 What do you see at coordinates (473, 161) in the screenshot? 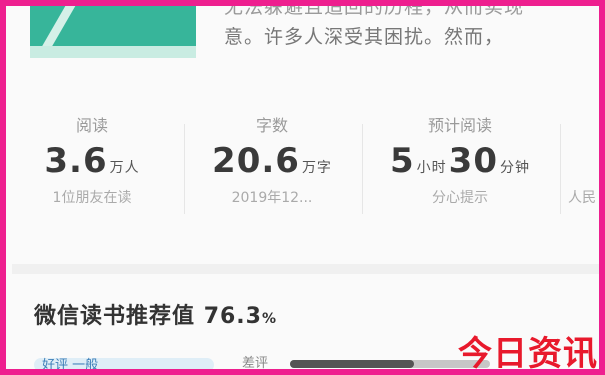
I see `stat-minutes-number: 30` at bounding box center [473, 161].